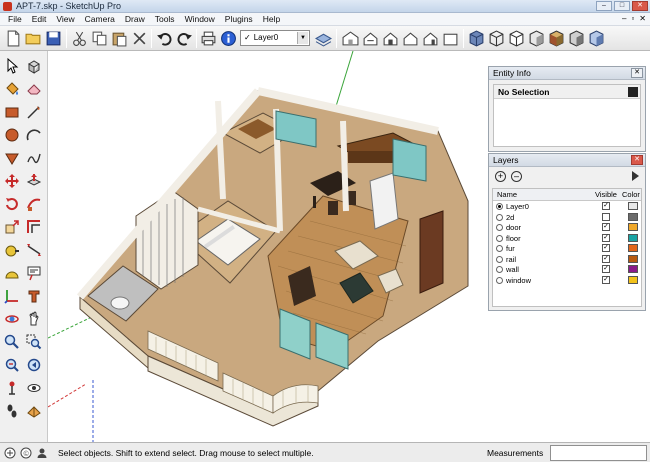 The image size is (650, 462). I want to click on new-file-icon, so click(13, 38).